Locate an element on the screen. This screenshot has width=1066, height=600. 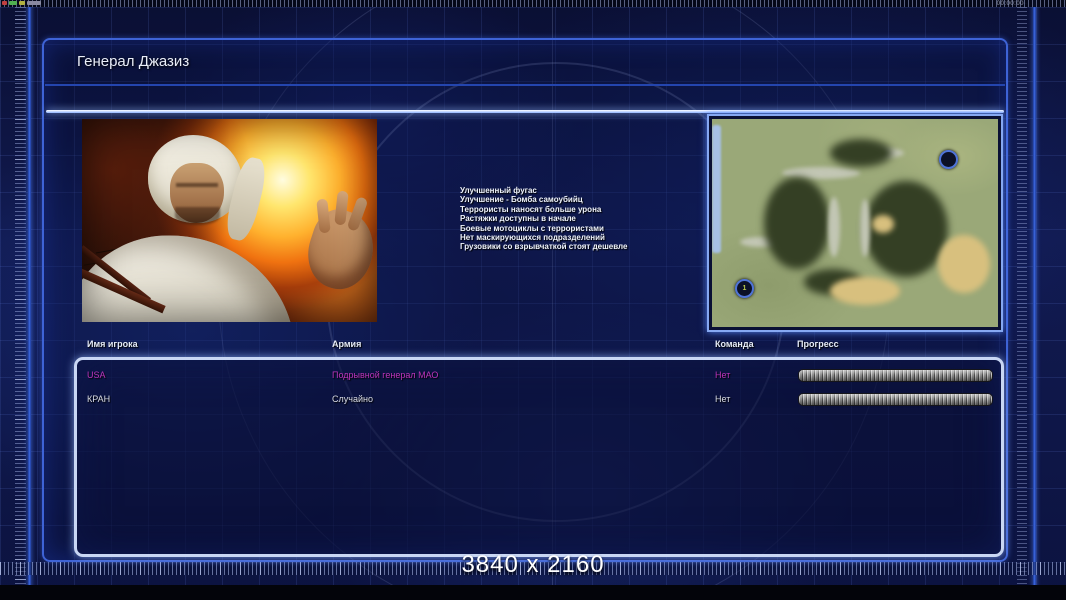
map-terrain: 1 is located at coordinates (855, 223).